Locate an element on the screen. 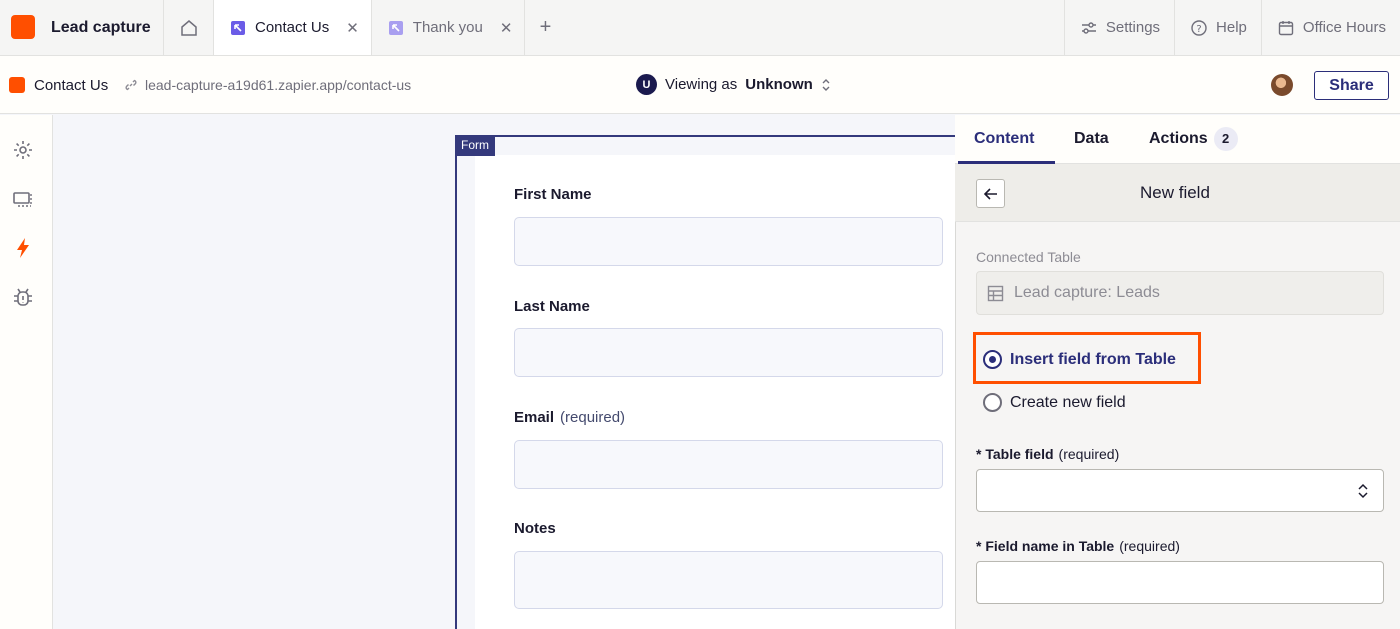 Image resolution: width=1400 pixels, height=629 pixels. add-tab-button: + is located at coordinates (545, 27).